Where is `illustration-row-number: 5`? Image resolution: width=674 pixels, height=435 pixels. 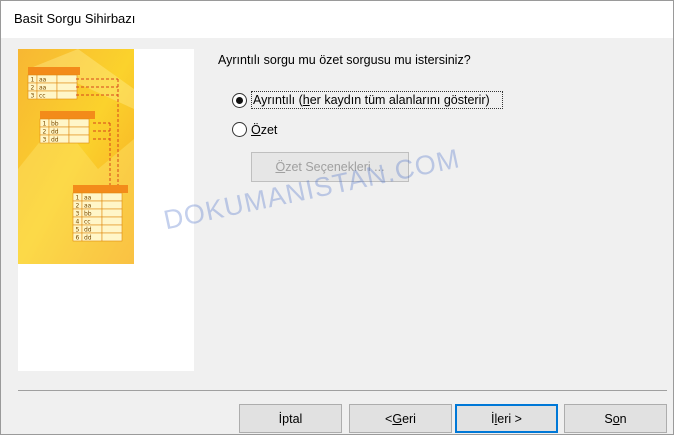 illustration-row-number: 5 is located at coordinates (78, 229).